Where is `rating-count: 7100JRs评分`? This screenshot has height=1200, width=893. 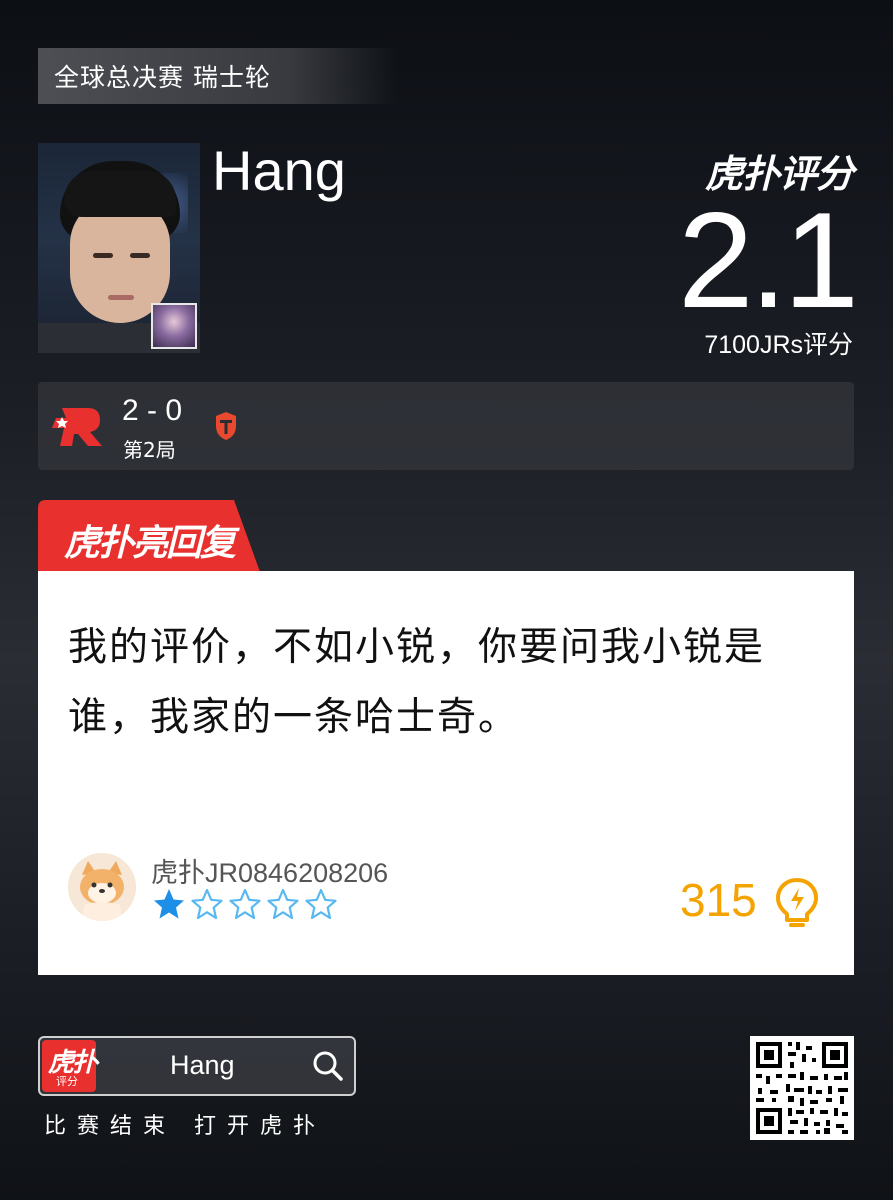 rating-count: 7100JRs评分 is located at coordinates (778, 345).